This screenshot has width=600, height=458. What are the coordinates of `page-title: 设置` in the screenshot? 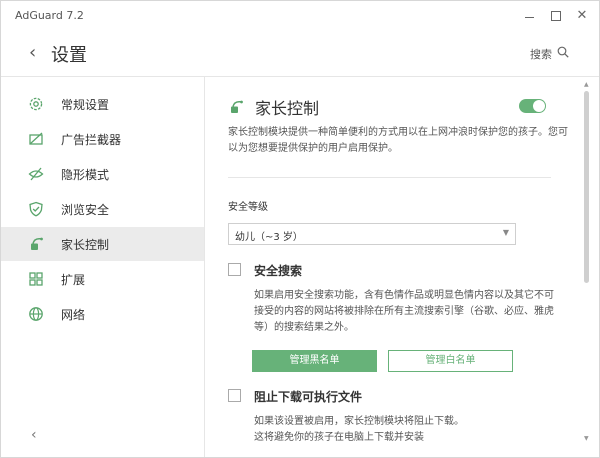 It's located at (69, 55).